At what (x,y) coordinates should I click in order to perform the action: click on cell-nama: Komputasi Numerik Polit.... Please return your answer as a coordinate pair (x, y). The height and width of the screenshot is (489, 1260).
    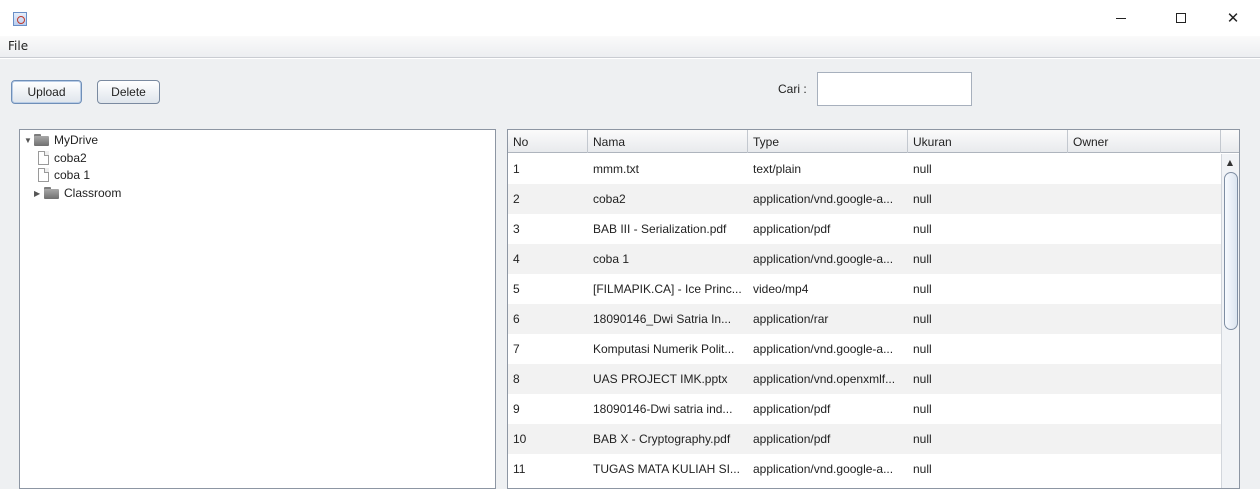
    Looking at the image, I should click on (664, 349).